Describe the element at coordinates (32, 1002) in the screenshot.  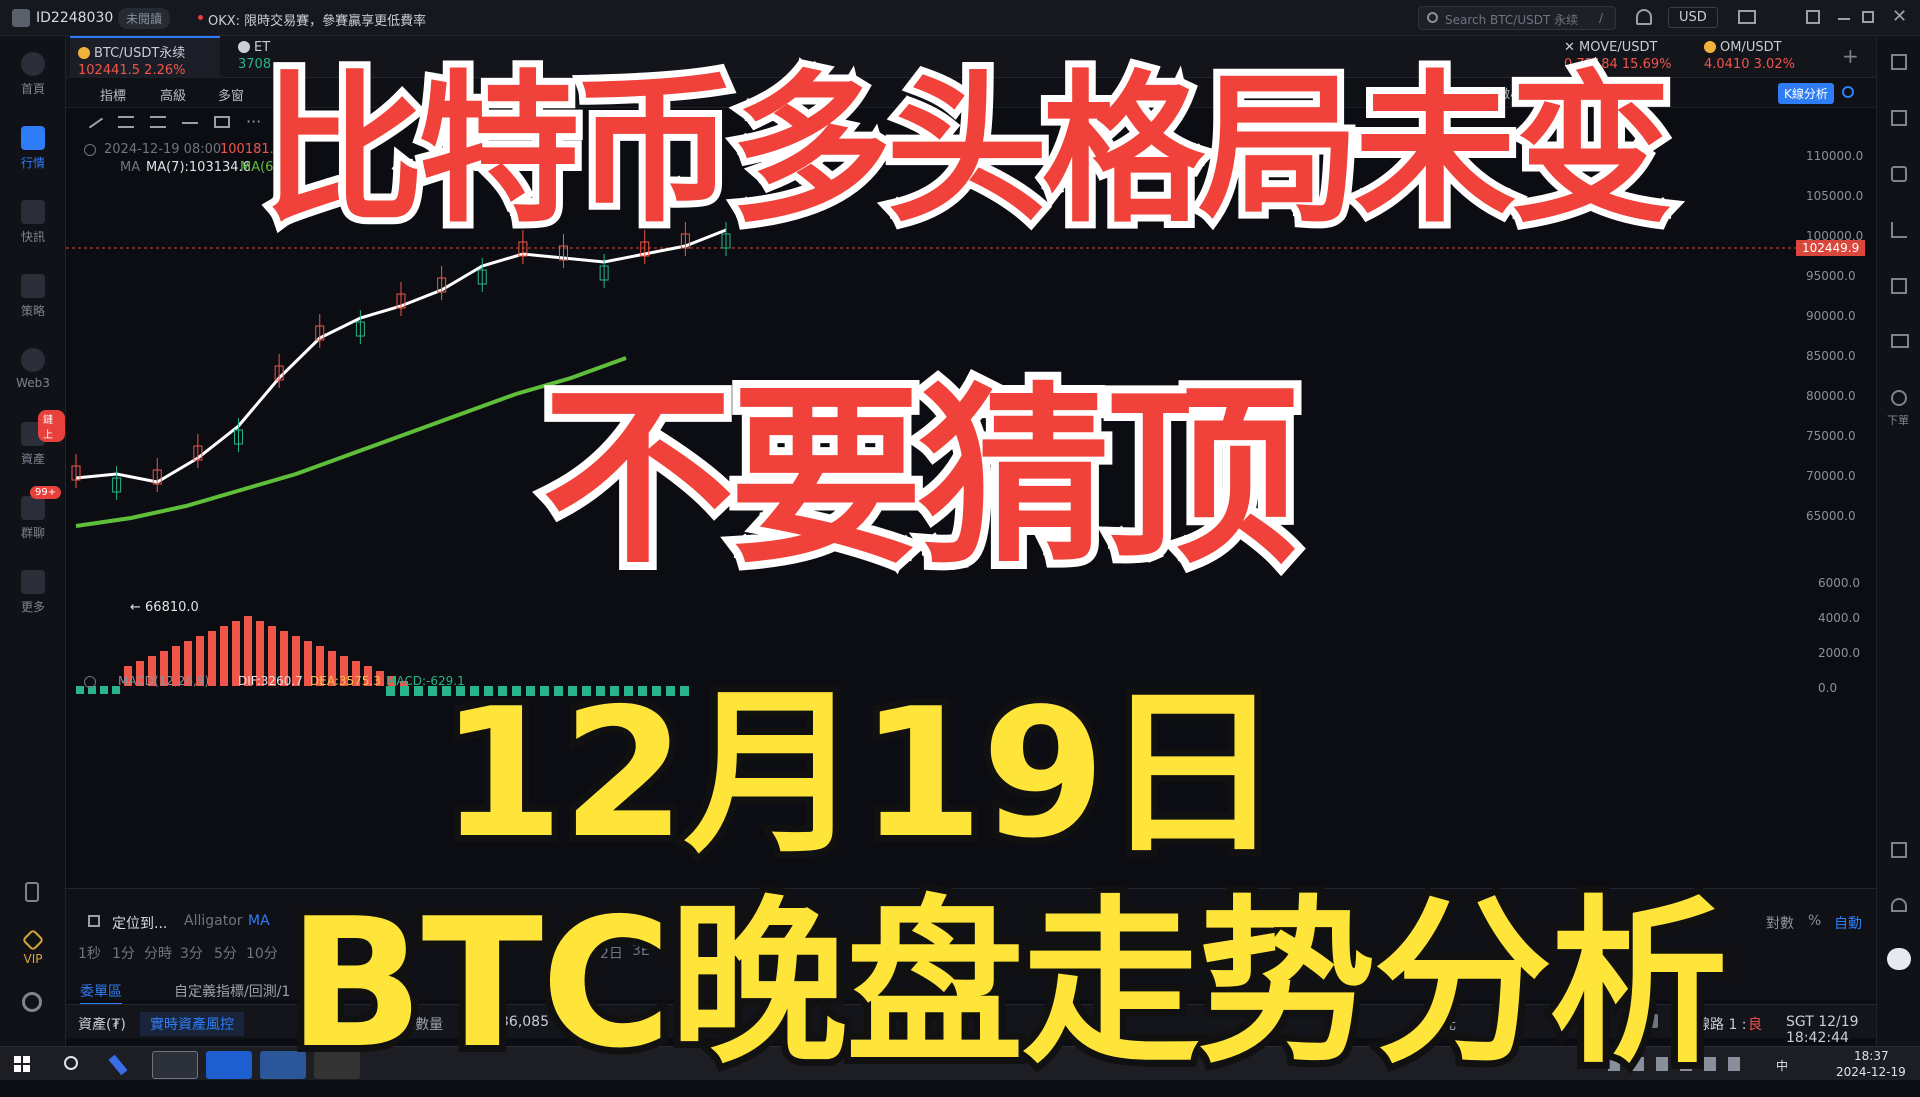
I see `settings-icon` at that location.